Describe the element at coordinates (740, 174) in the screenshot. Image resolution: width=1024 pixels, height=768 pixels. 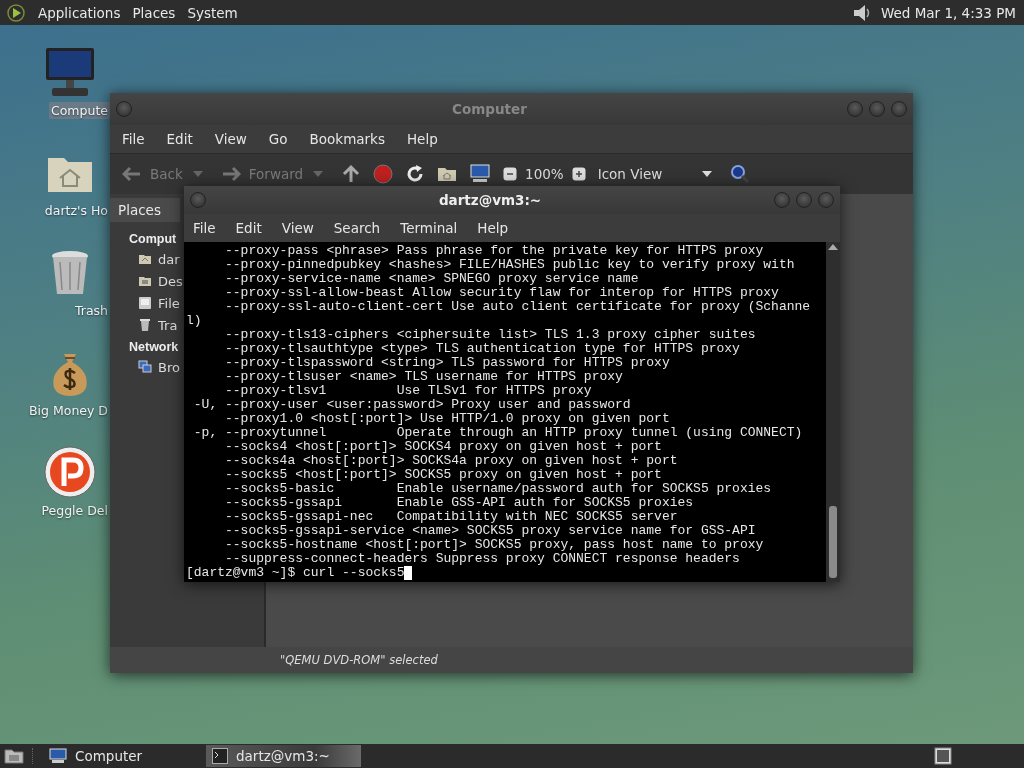
I see `search-icon` at that location.